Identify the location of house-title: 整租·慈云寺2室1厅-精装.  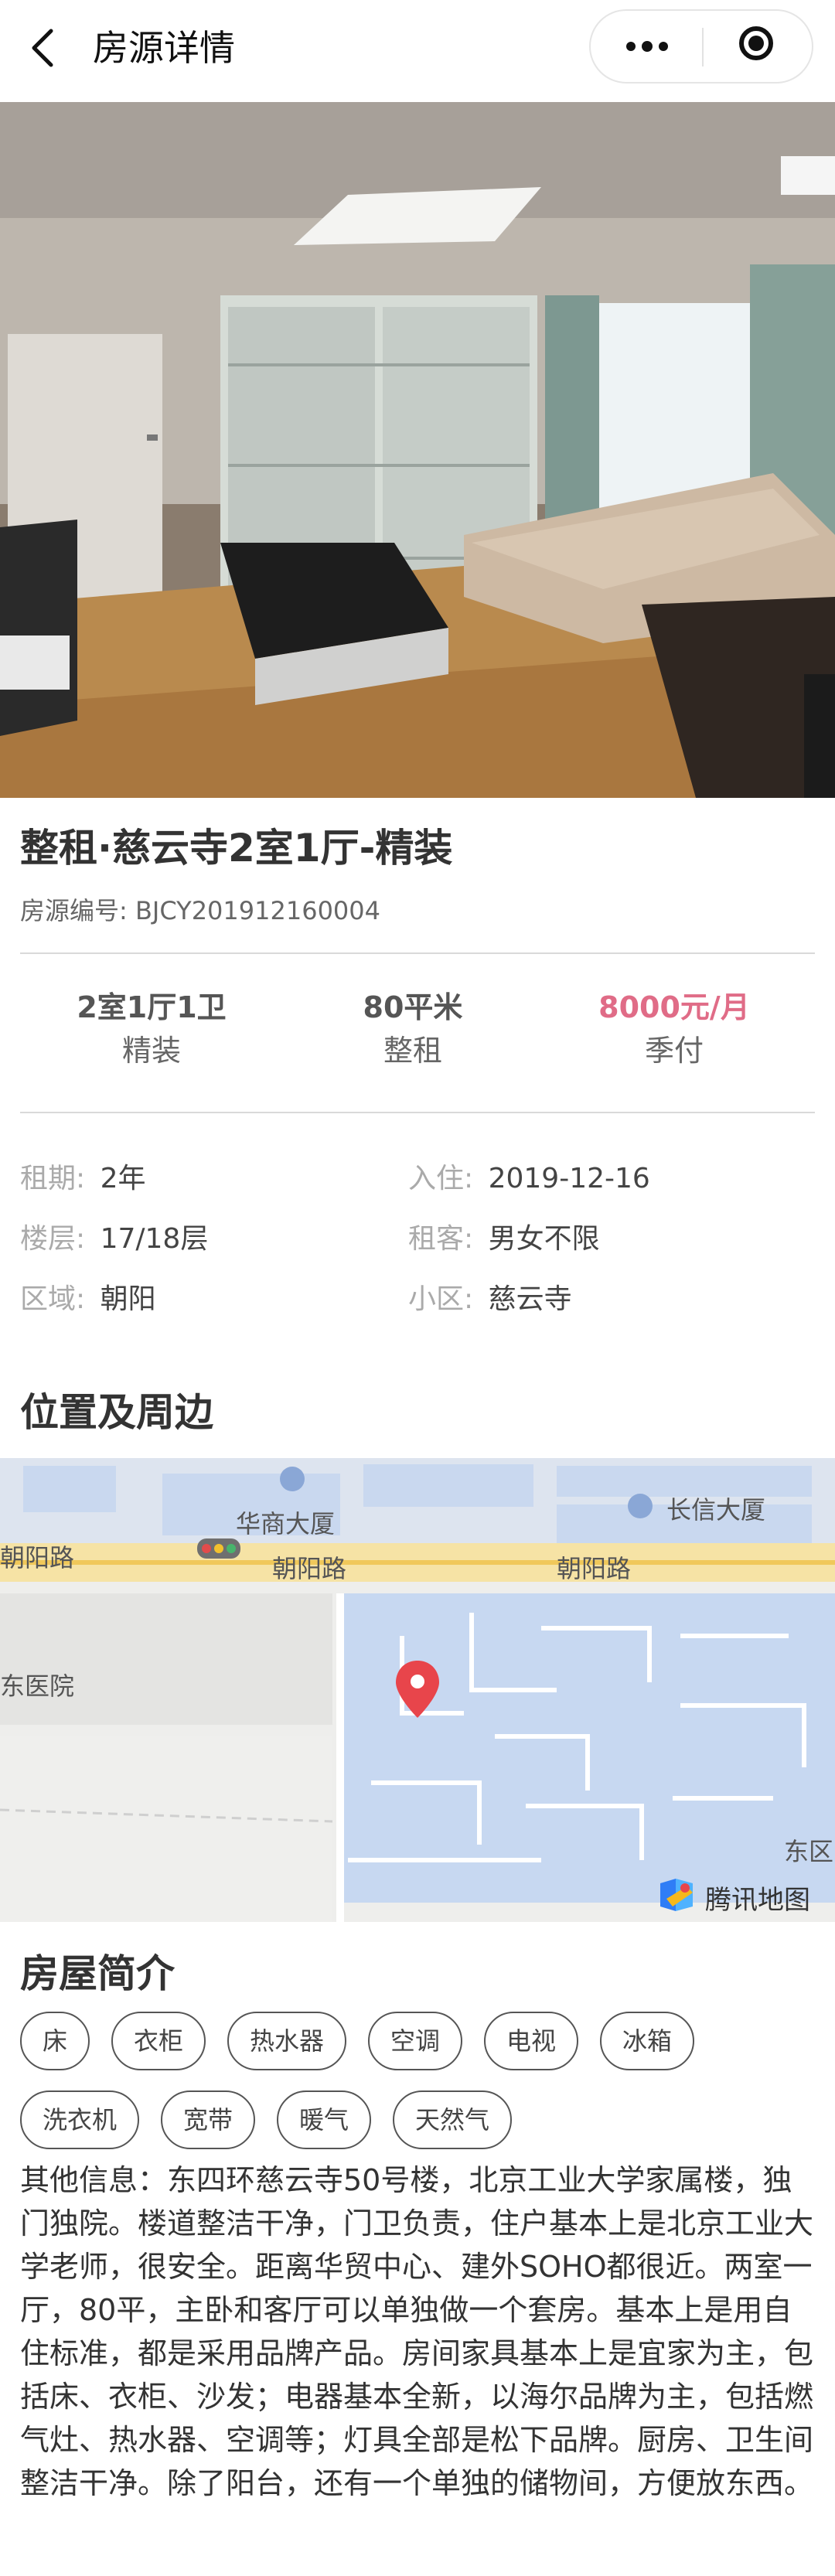
(237, 848).